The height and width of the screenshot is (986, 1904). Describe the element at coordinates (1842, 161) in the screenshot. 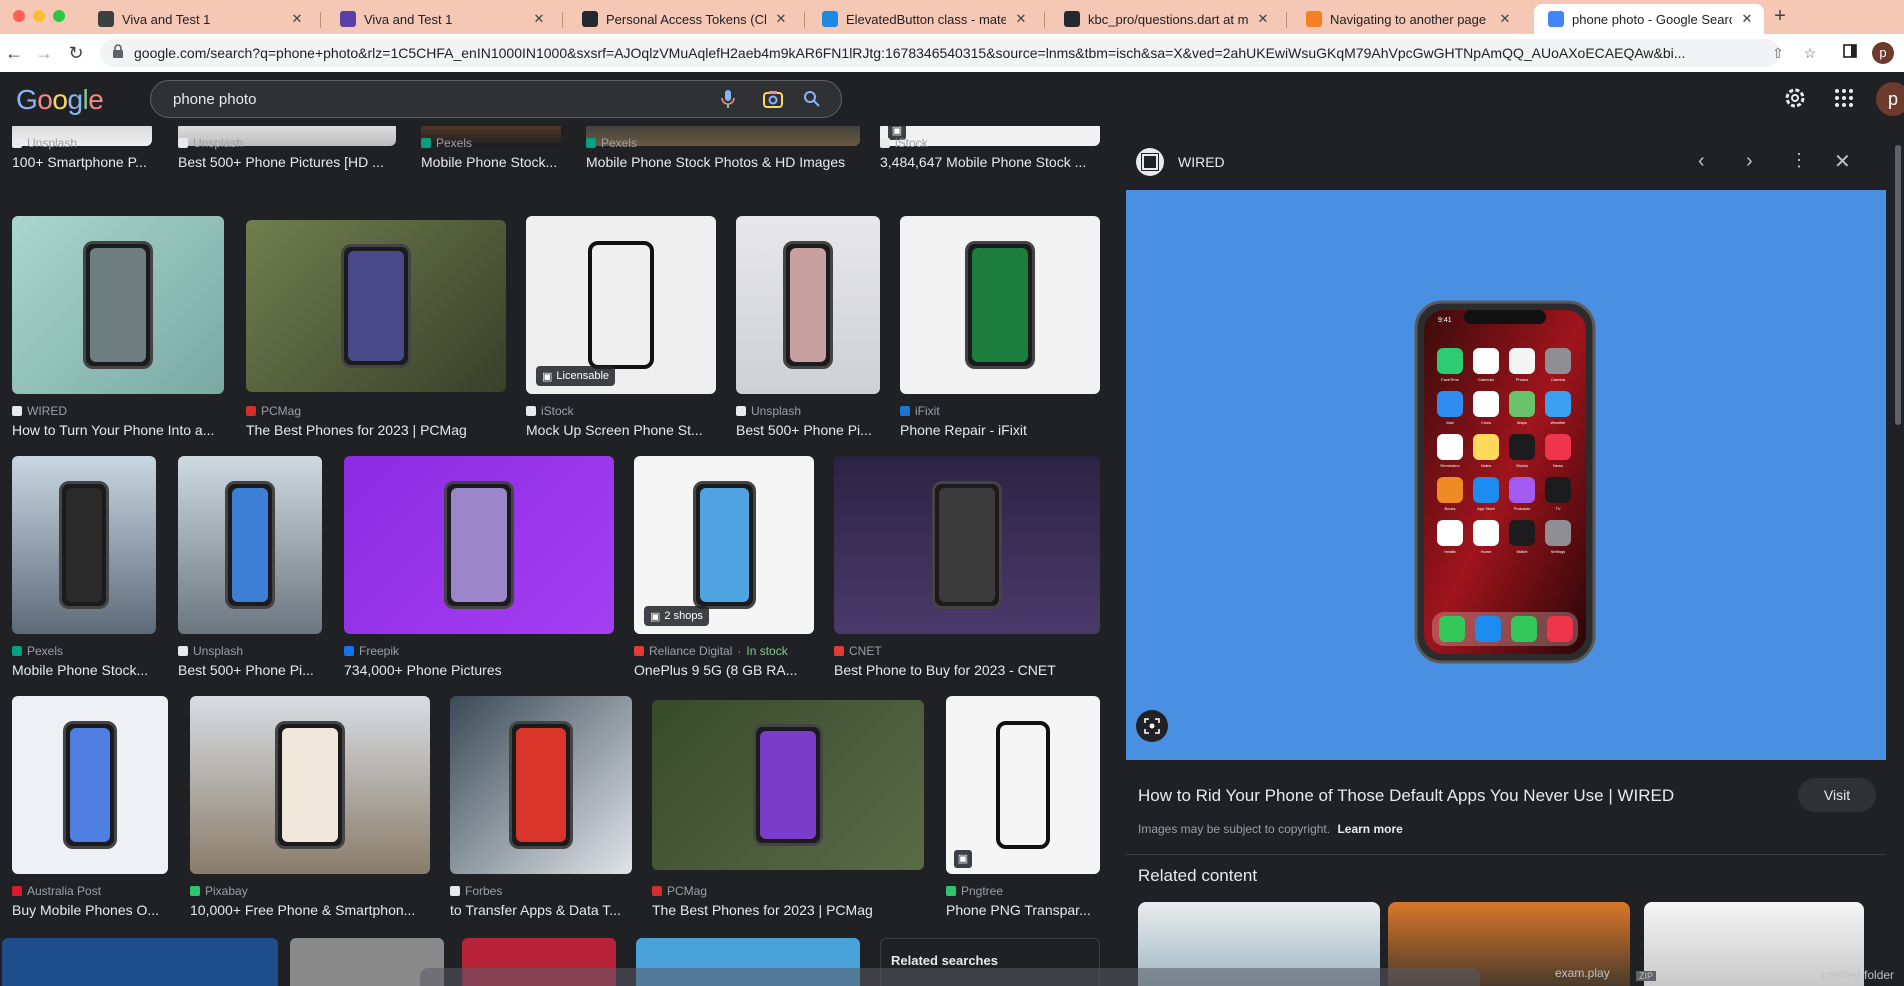

I see `close-panel-icon: ✕` at that location.